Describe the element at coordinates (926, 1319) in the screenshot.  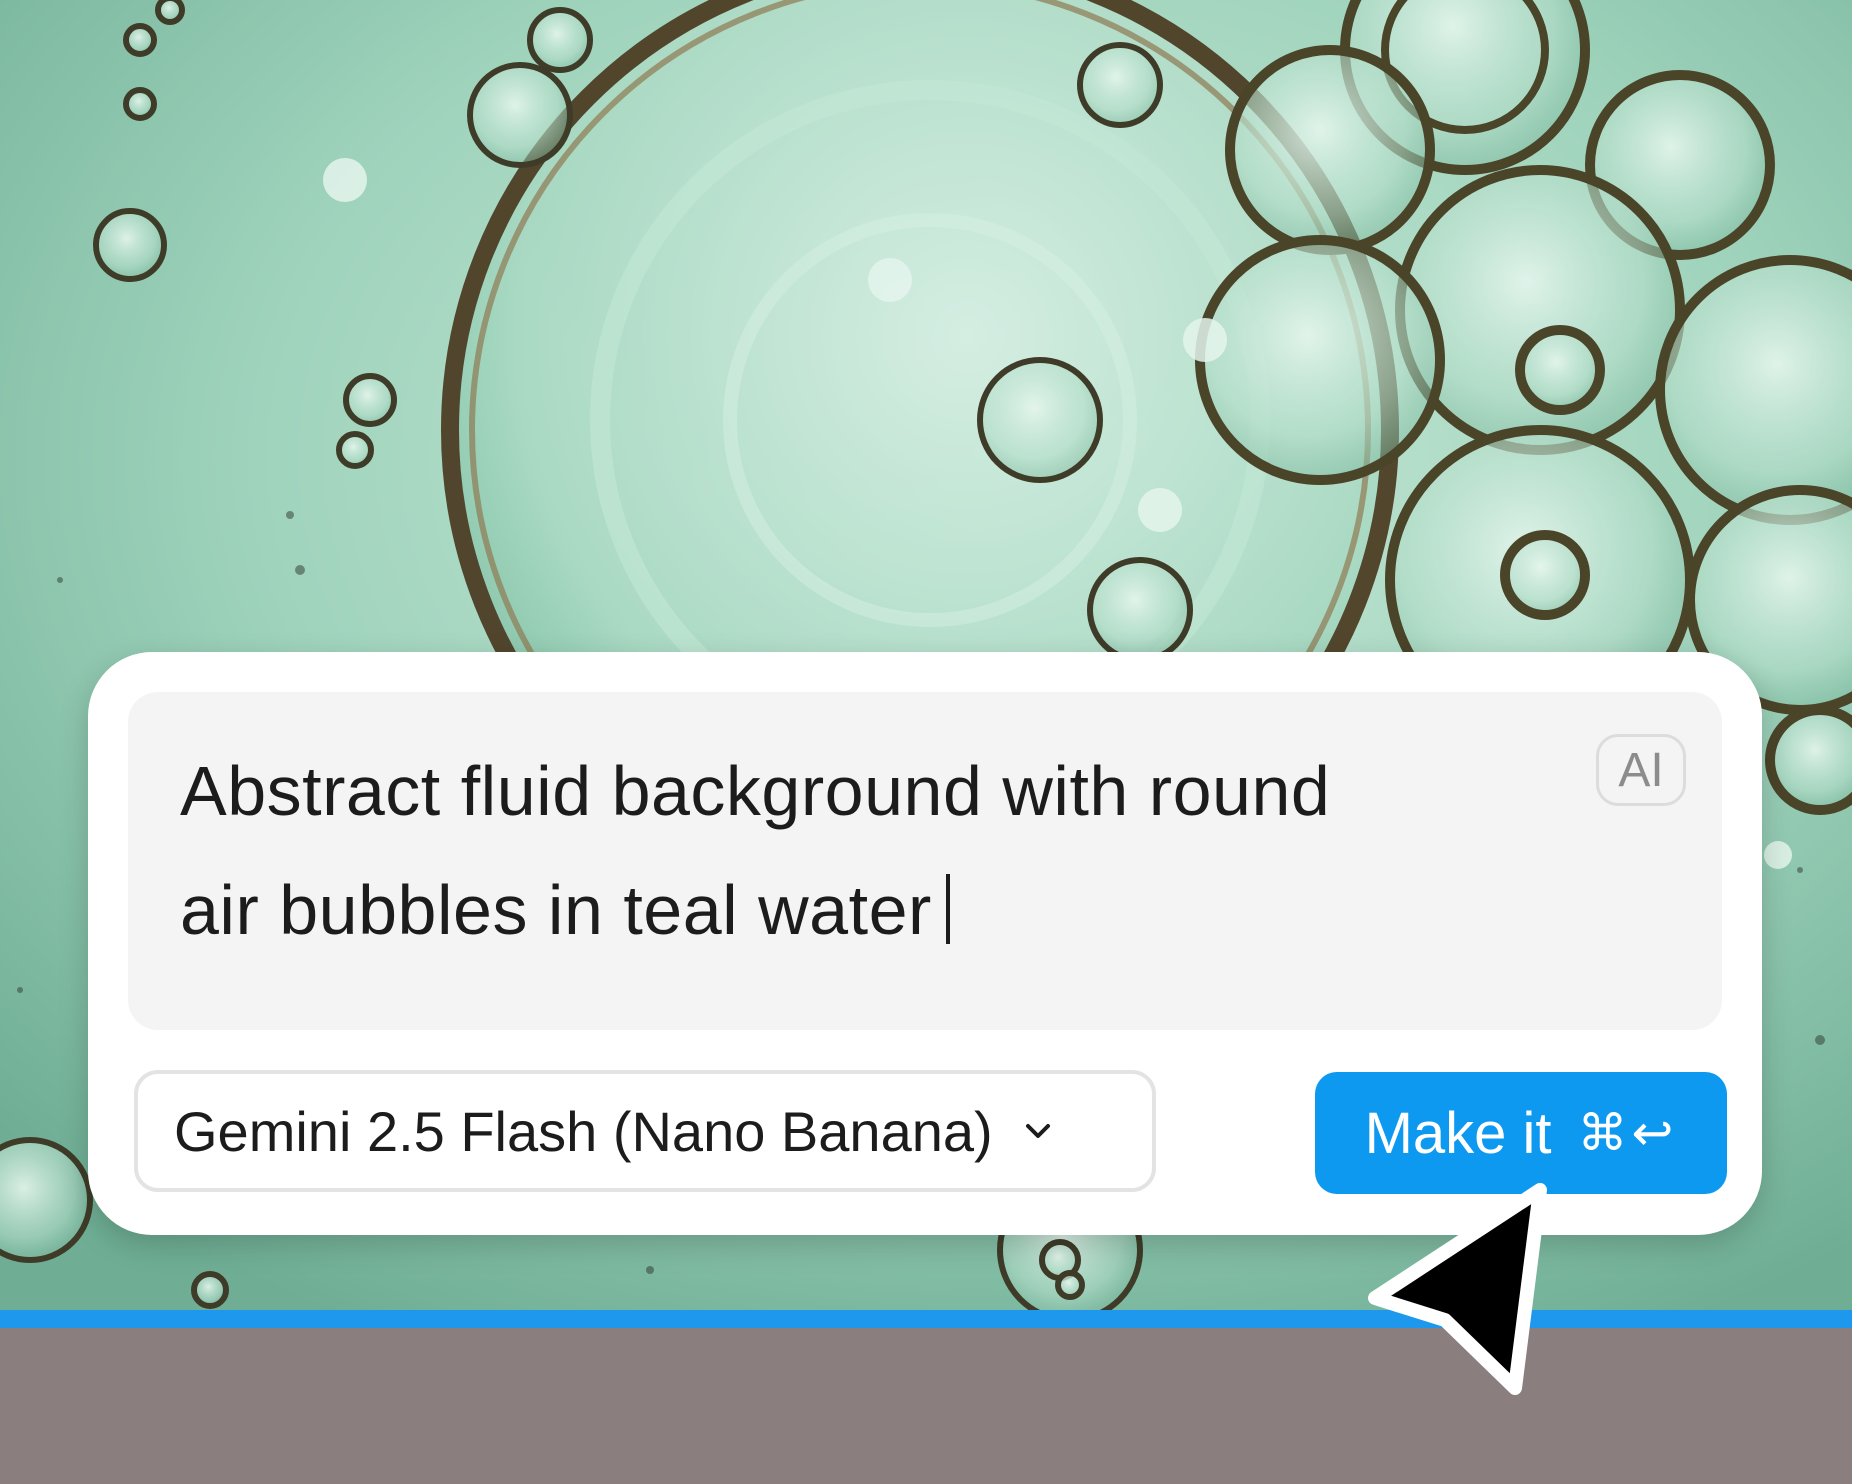
I see `canvas-selection-border` at that location.